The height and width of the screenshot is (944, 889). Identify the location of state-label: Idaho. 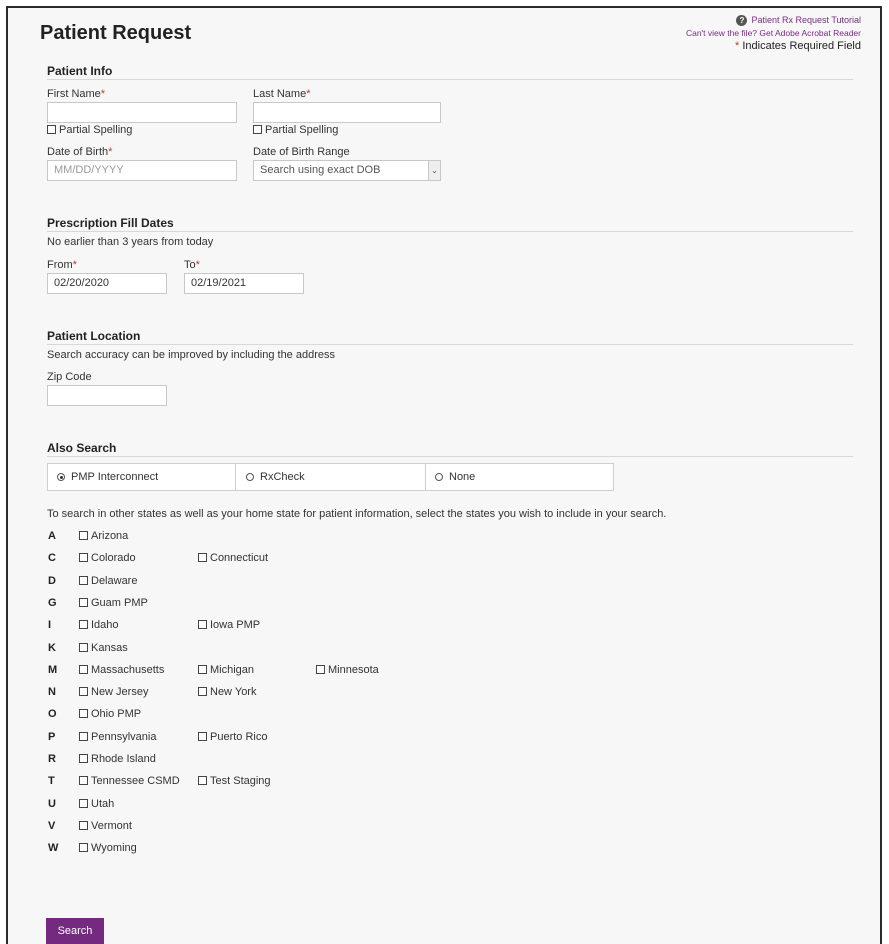
(105, 625).